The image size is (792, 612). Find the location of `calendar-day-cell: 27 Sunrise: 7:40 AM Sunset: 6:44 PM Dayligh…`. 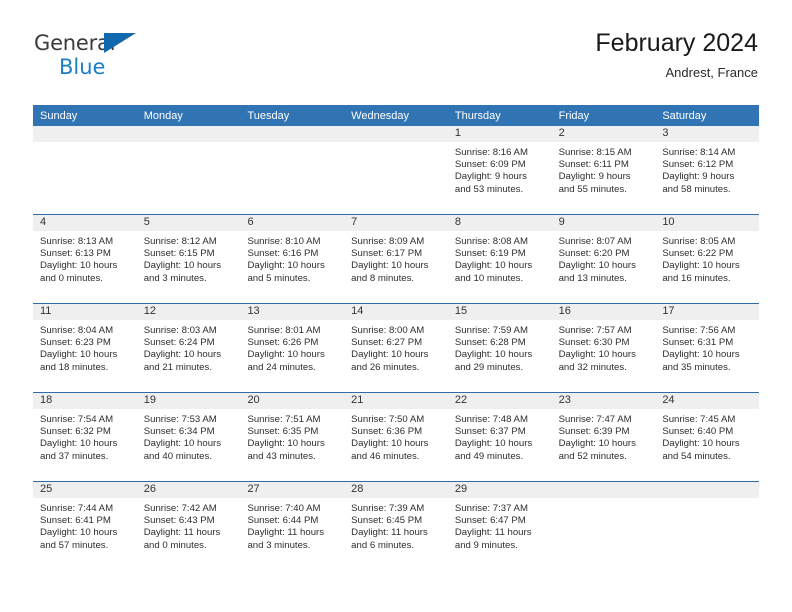

calendar-day-cell: 27 Sunrise: 7:40 AM Sunset: 6:44 PM Dayligh… is located at coordinates (292, 526).